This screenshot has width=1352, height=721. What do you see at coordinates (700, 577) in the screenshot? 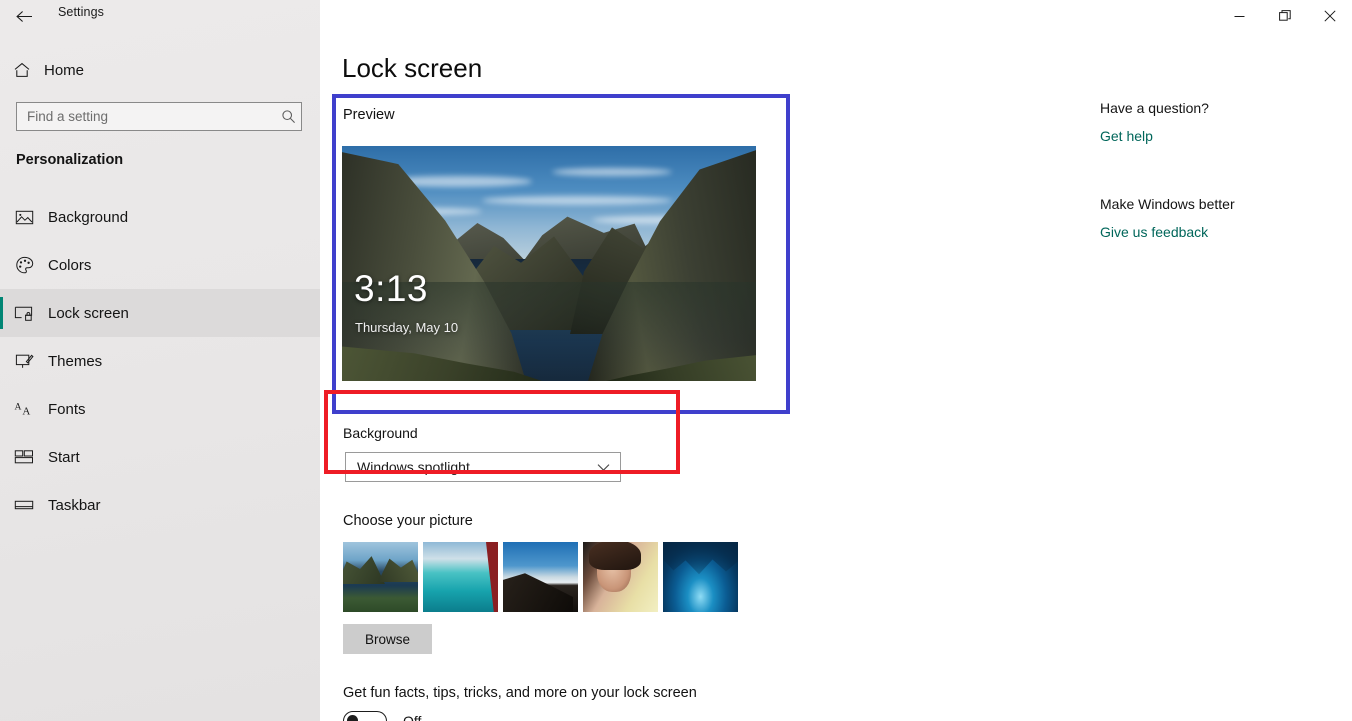
I see `blue-ice-cave-thumbnail` at bounding box center [700, 577].